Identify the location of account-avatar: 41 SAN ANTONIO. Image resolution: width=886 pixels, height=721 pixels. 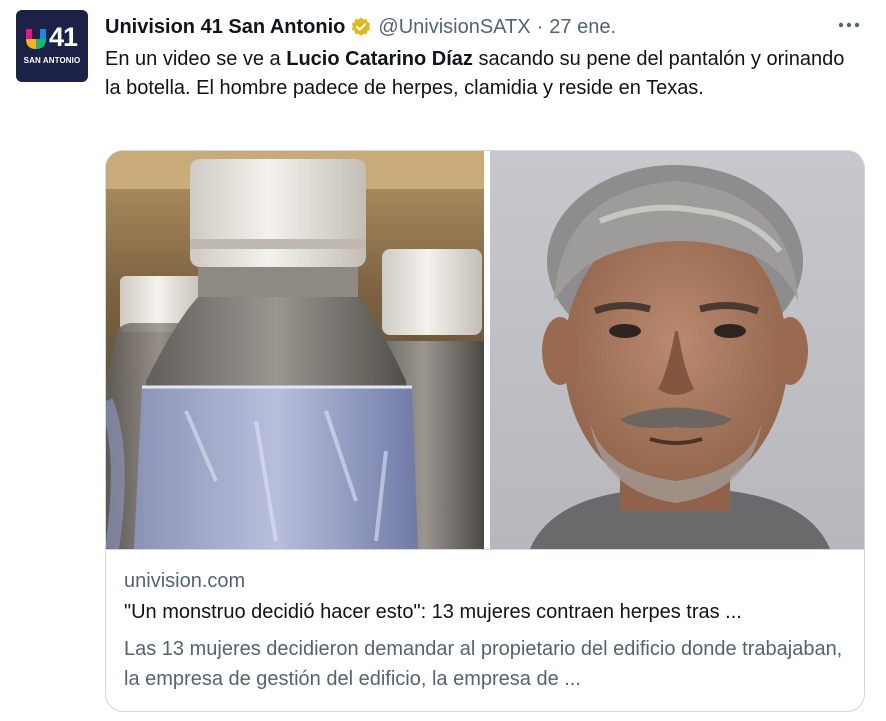
(52, 46).